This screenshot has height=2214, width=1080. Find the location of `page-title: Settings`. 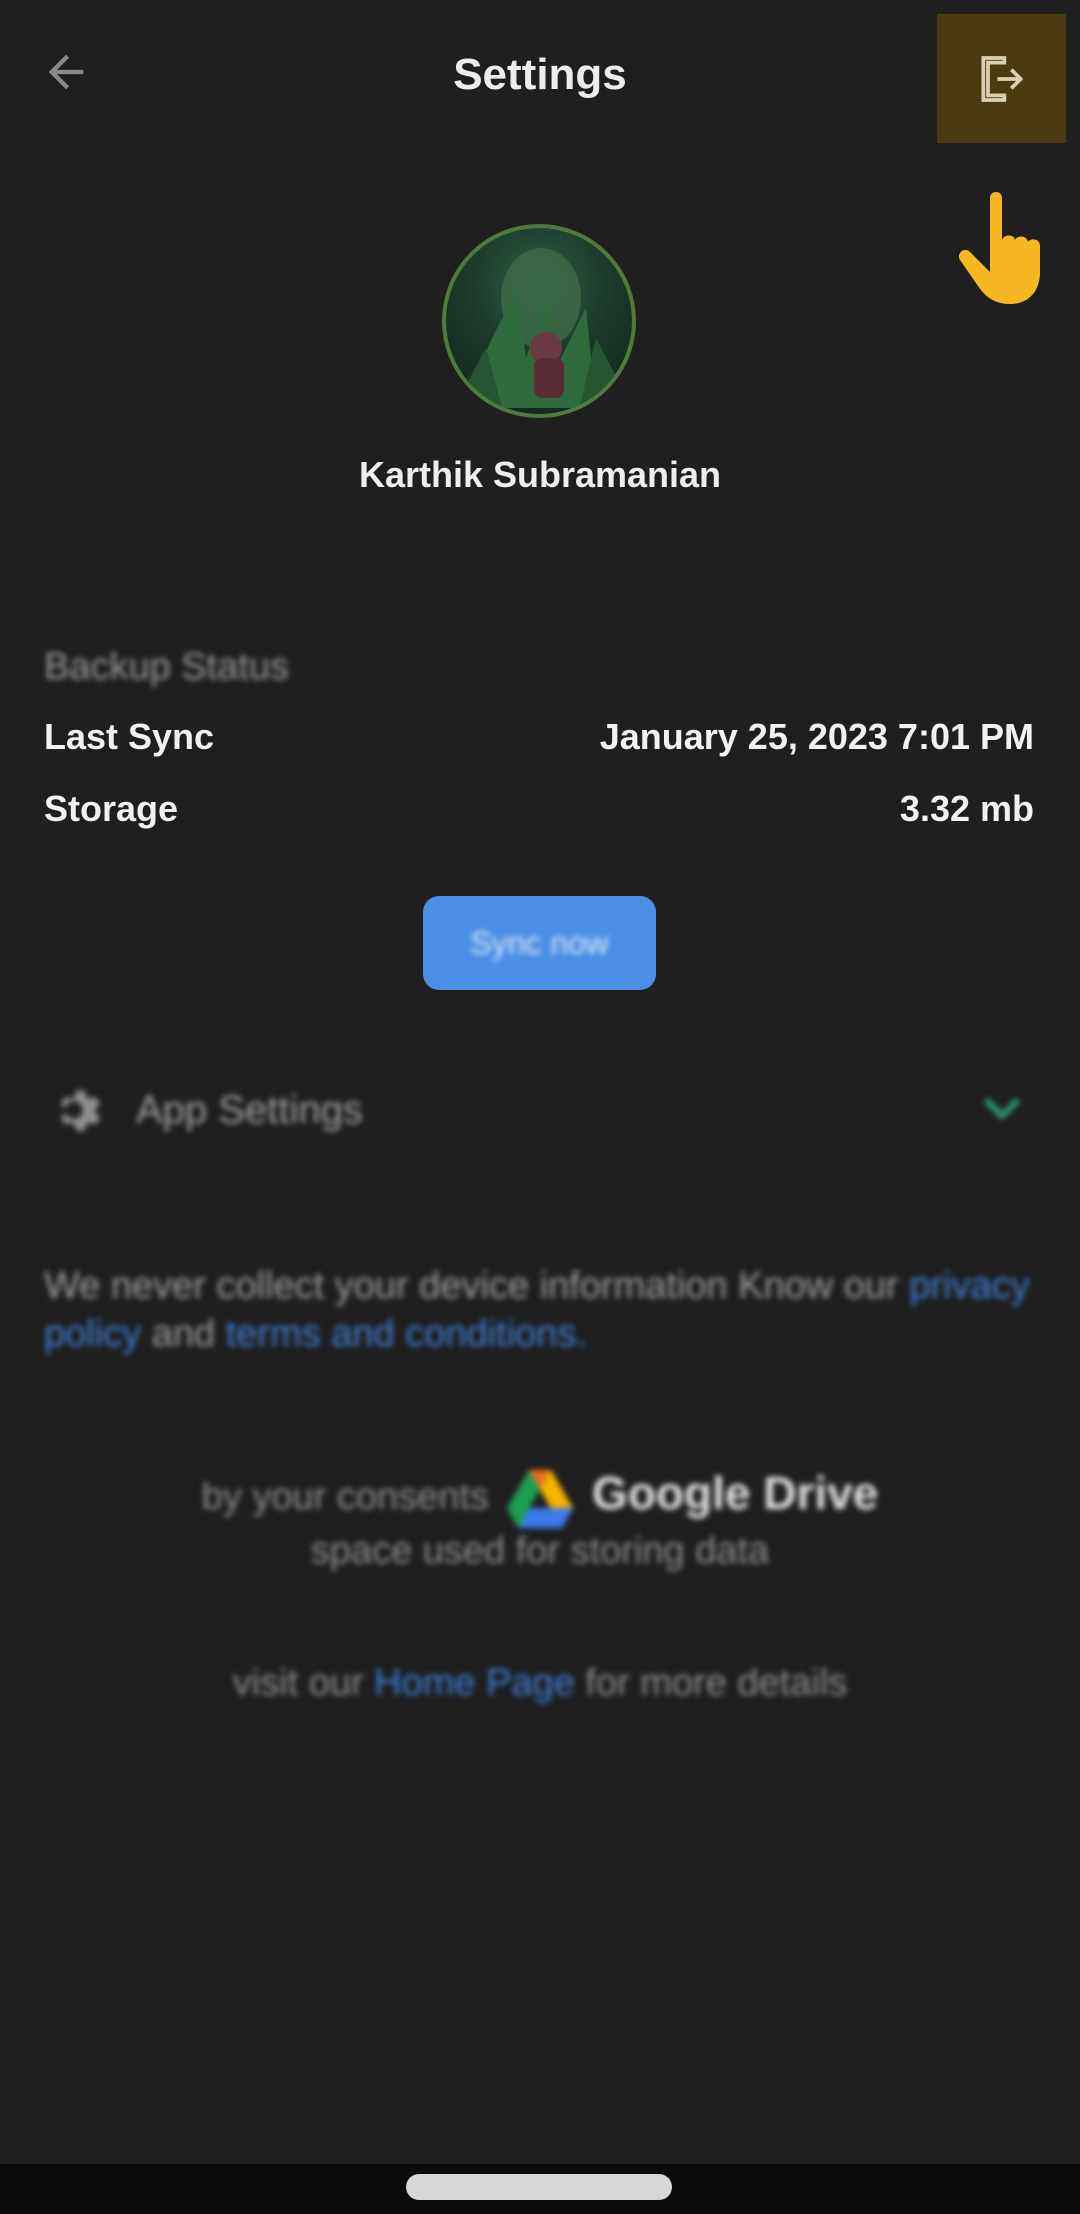

page-title: Settings is located at coordinates (540, 74).